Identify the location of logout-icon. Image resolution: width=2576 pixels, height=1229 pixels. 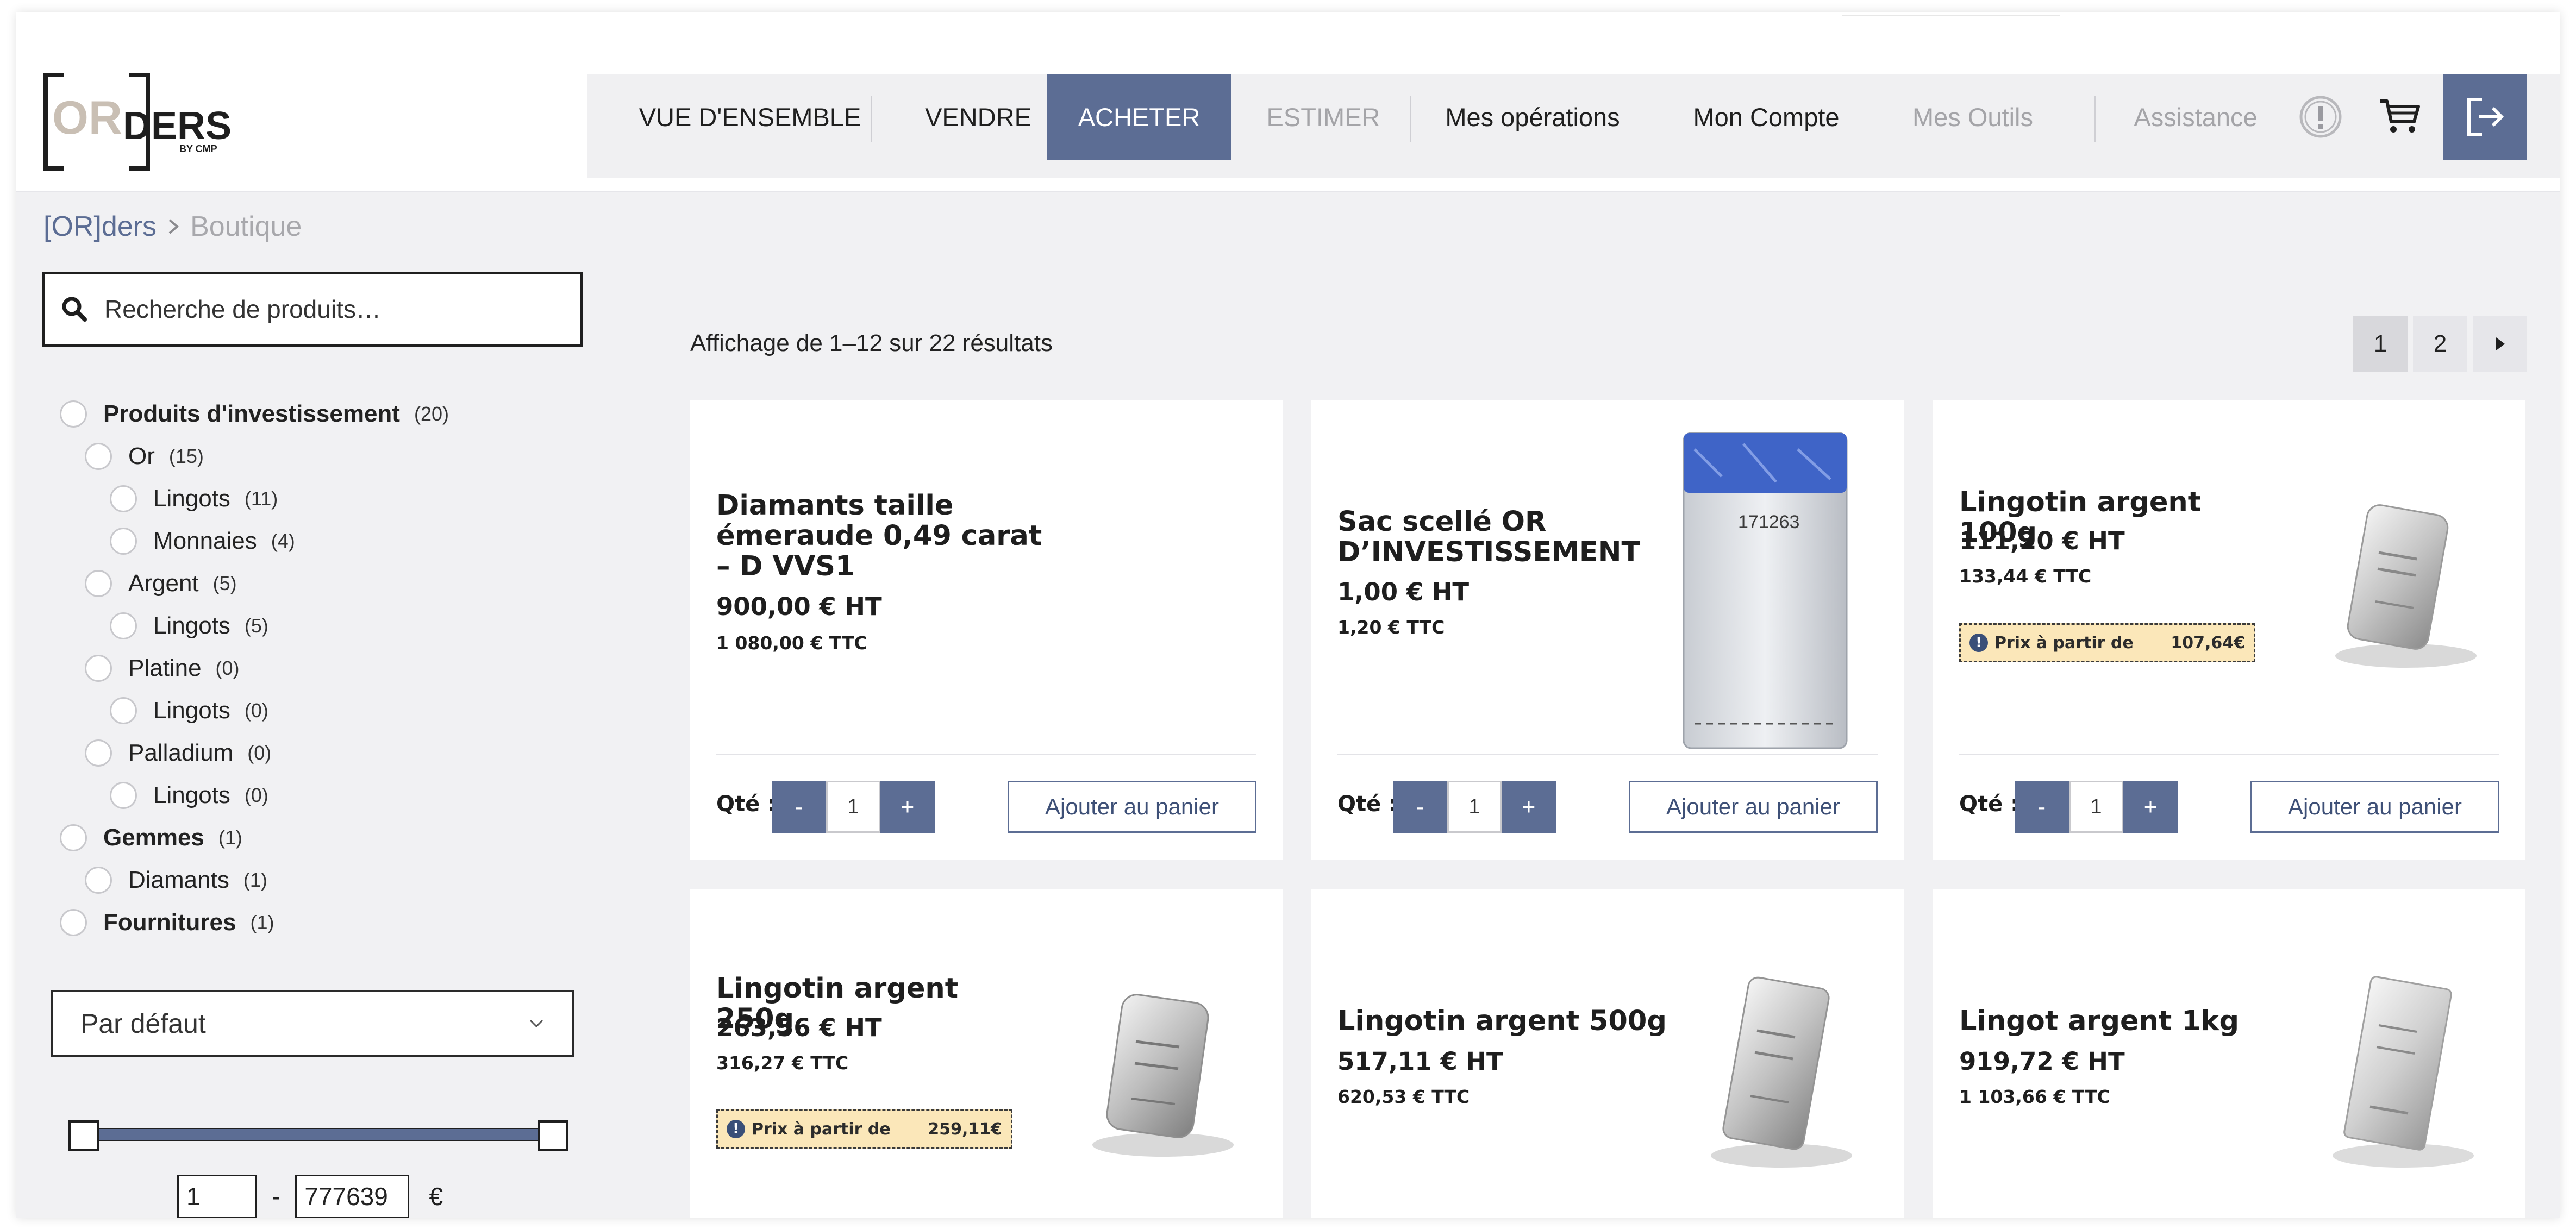
(2485, 117).